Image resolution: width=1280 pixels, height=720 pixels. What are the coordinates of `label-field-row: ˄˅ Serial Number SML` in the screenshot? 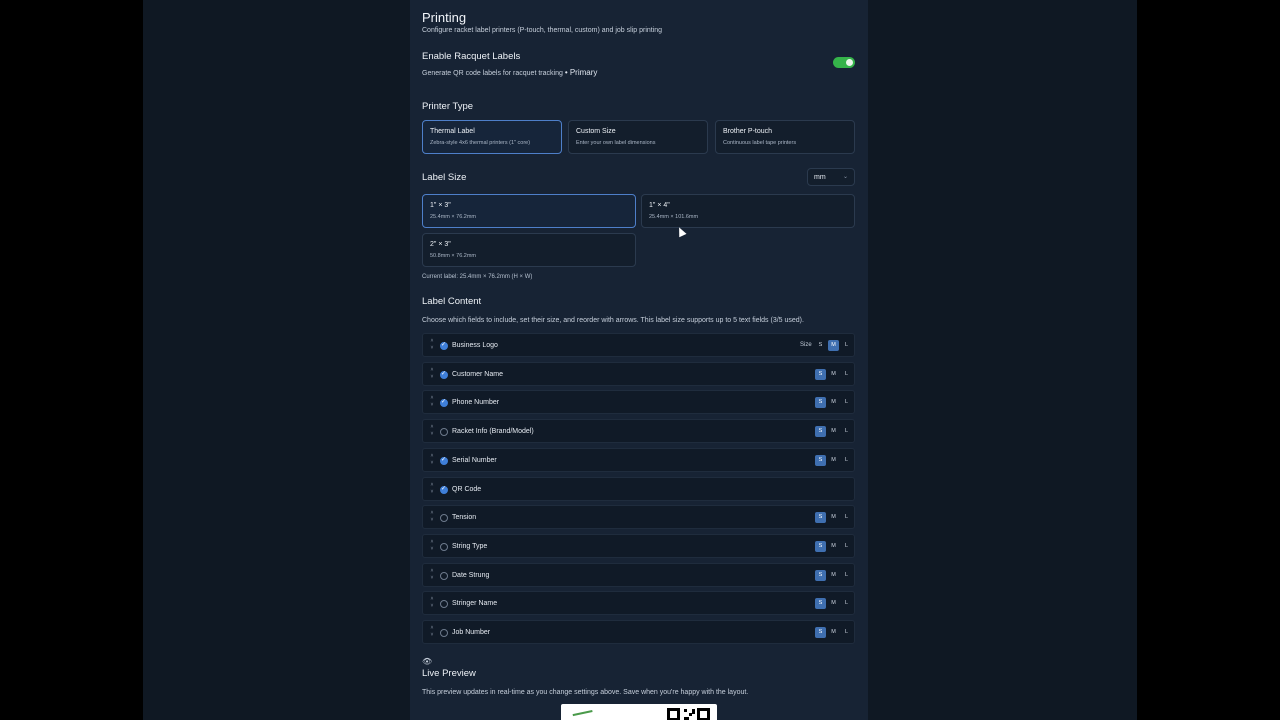 It's located at (638, 460).